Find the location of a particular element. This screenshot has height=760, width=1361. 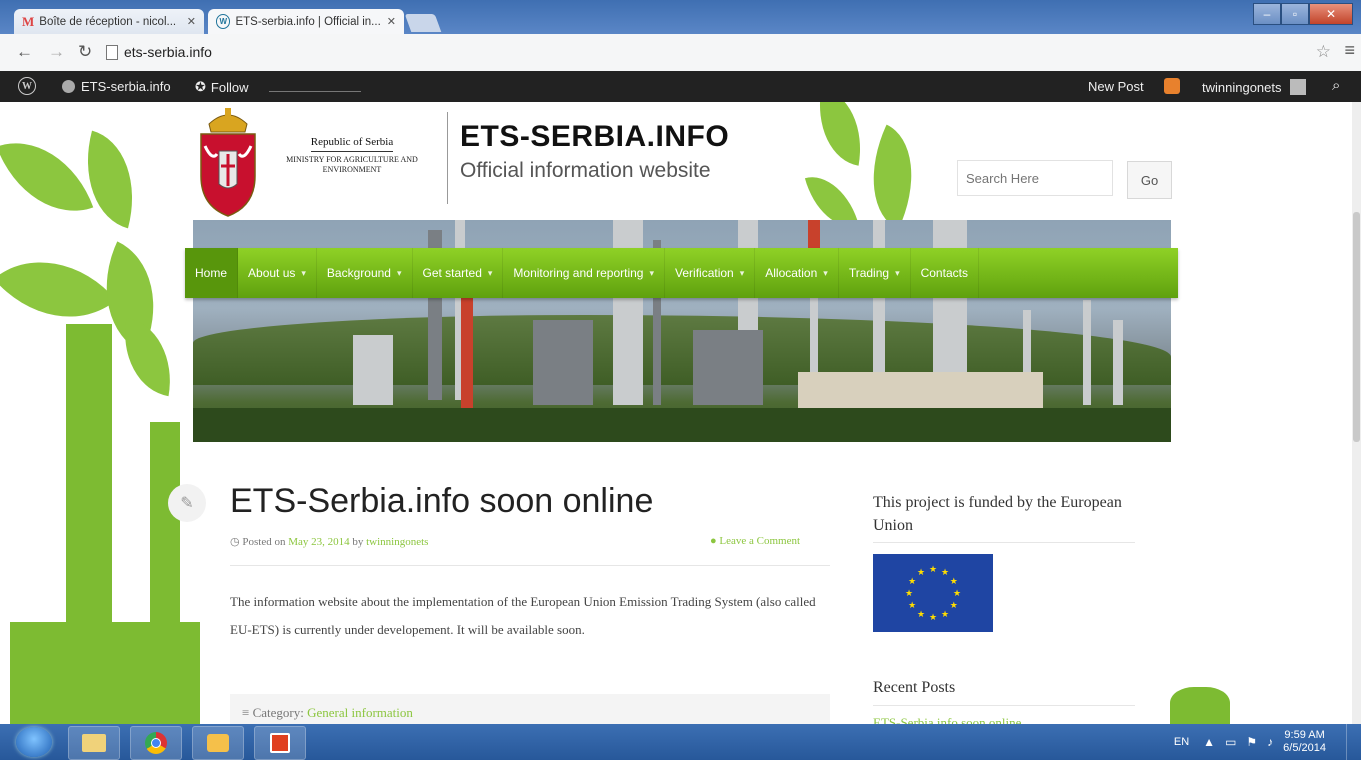

post-author-link: twinningonets is located at coordinates (397, 542).